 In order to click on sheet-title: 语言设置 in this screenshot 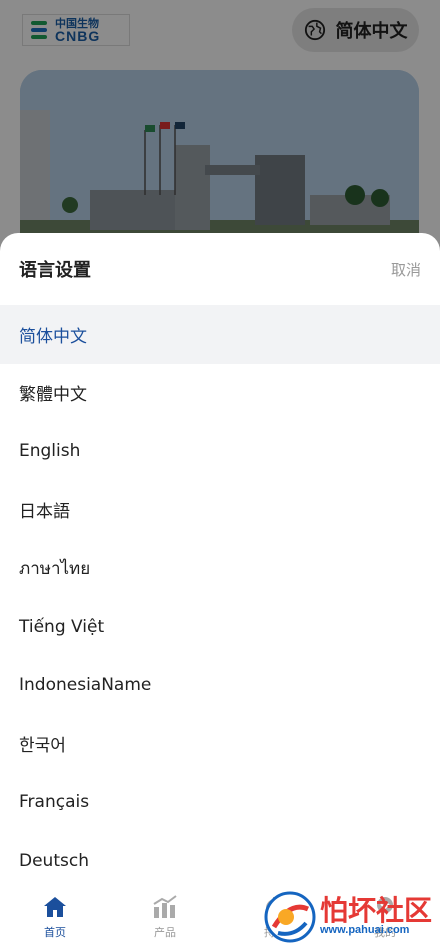, I will do `click(55, 270)`.